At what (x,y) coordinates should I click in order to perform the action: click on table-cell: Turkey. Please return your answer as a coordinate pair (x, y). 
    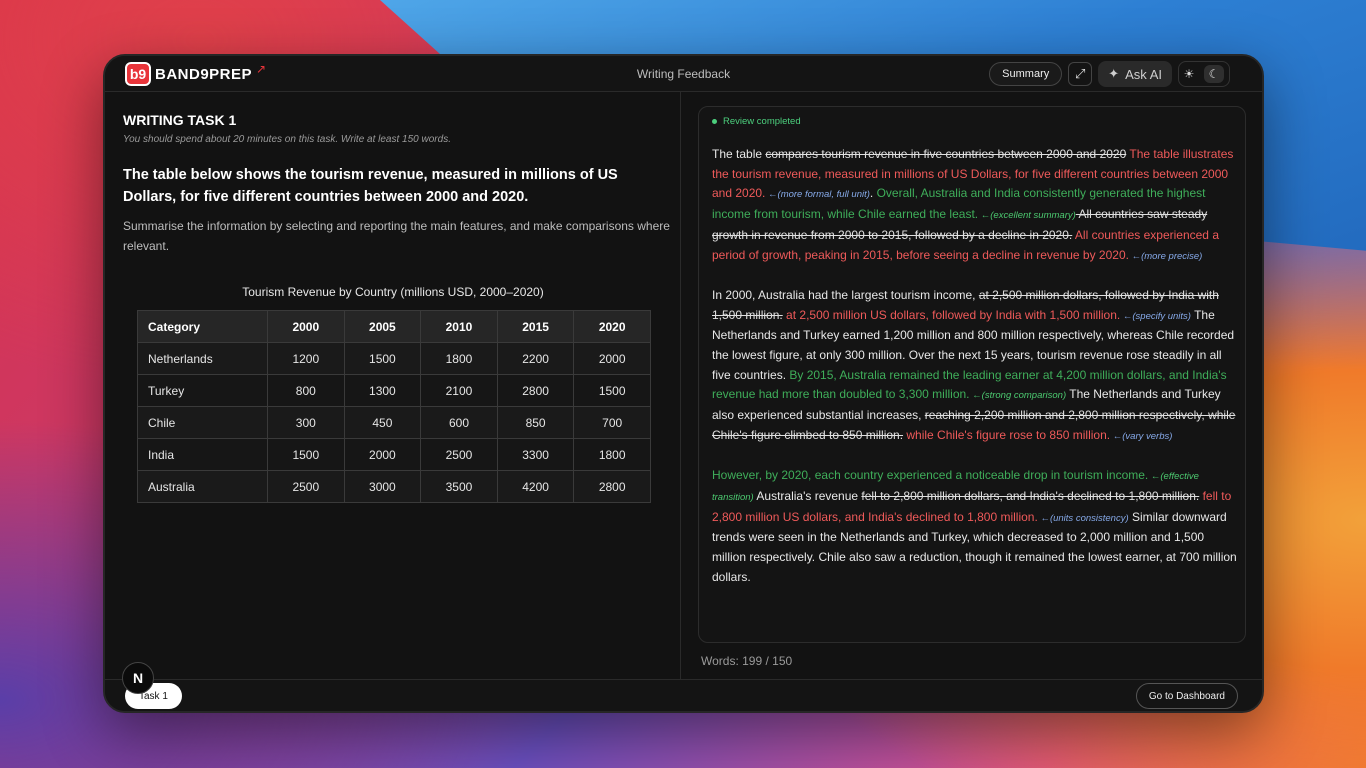
    Looking at the image, I should click on (202, 390).